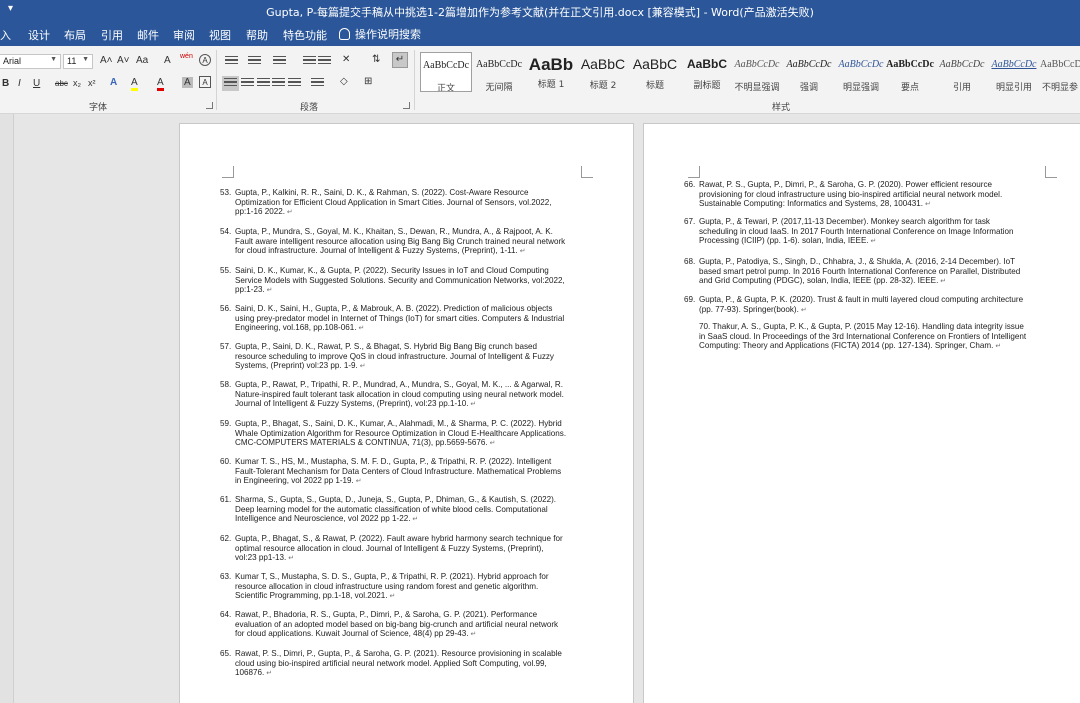 Image resolution: width=1080 pixels, height=703 pixels. I want to click on shading-icon: ◇, so click(344, 81).